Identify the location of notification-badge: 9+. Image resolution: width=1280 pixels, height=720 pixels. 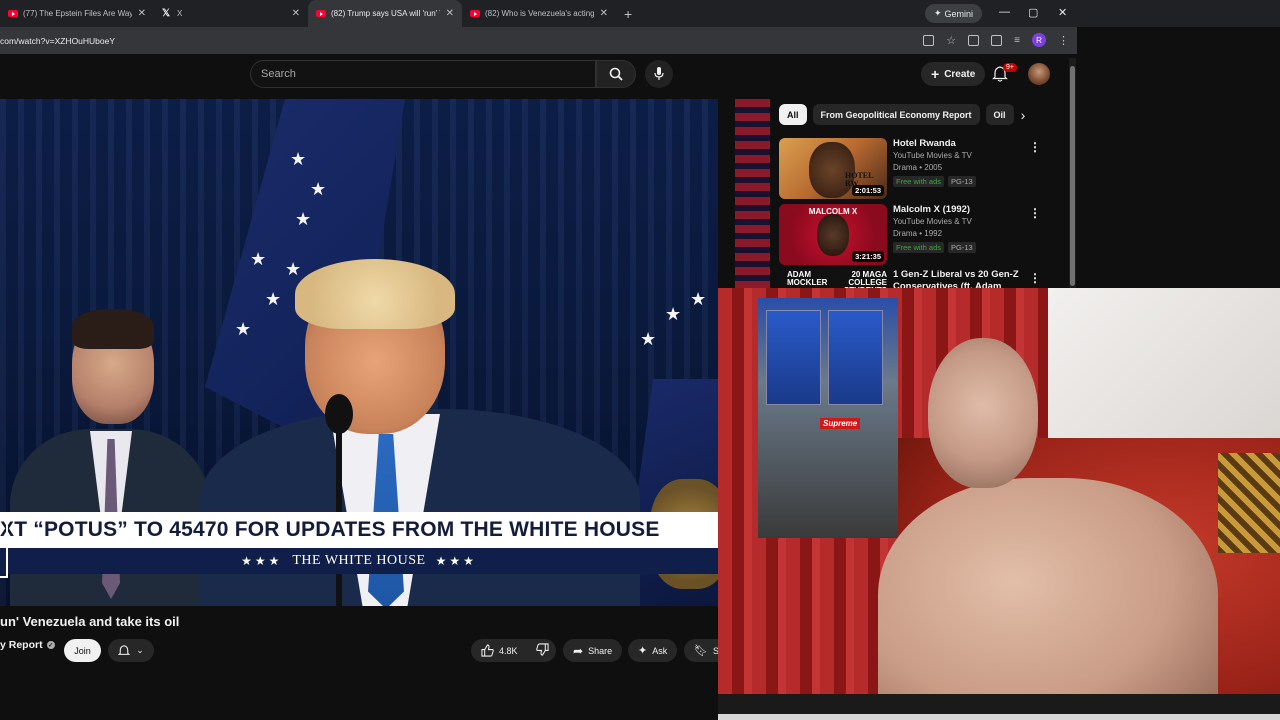
(1010, 67).